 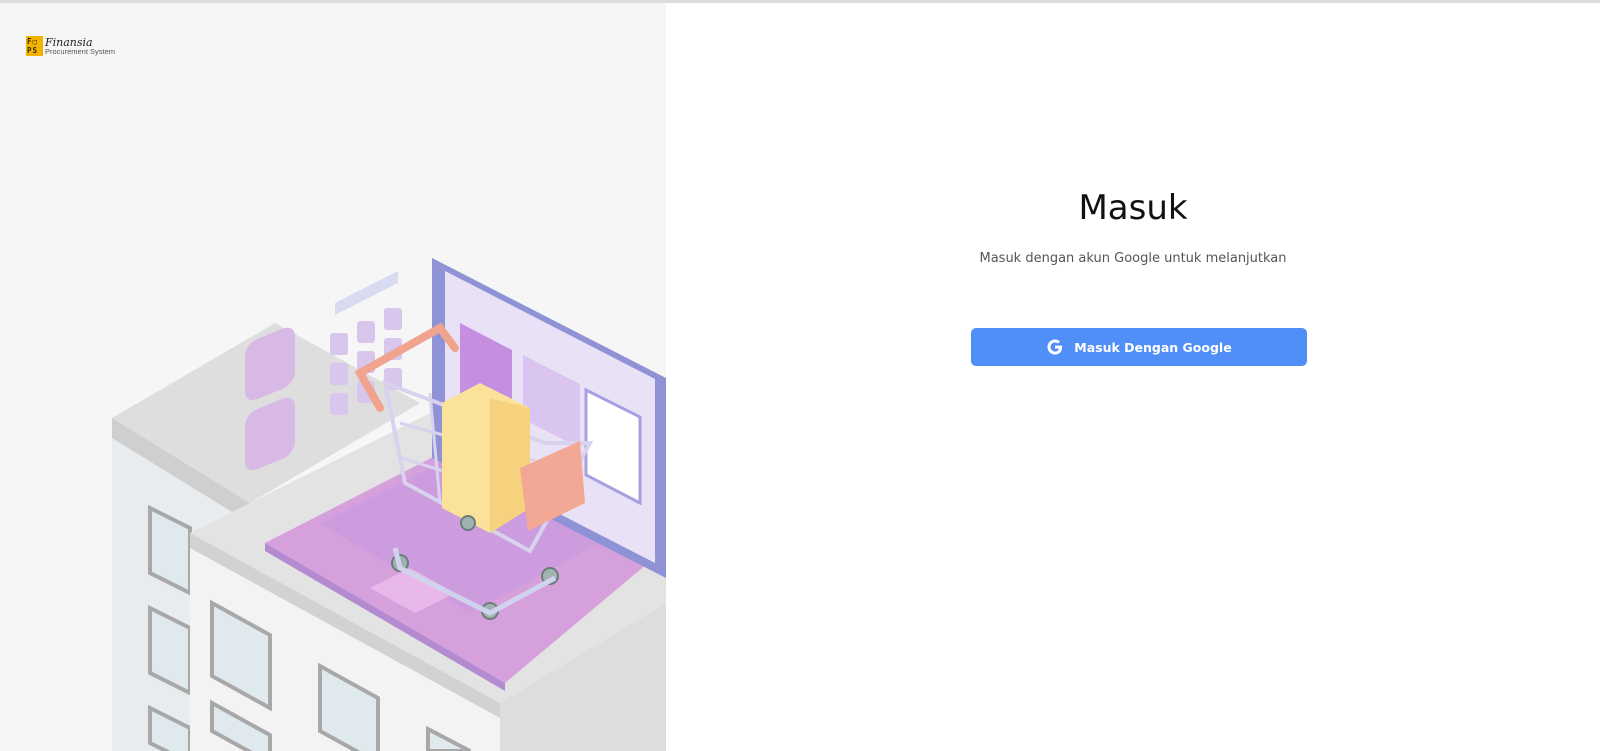 I want to click on google-login-label: Masuk Dengan Google, so click(x=1153, y=347).